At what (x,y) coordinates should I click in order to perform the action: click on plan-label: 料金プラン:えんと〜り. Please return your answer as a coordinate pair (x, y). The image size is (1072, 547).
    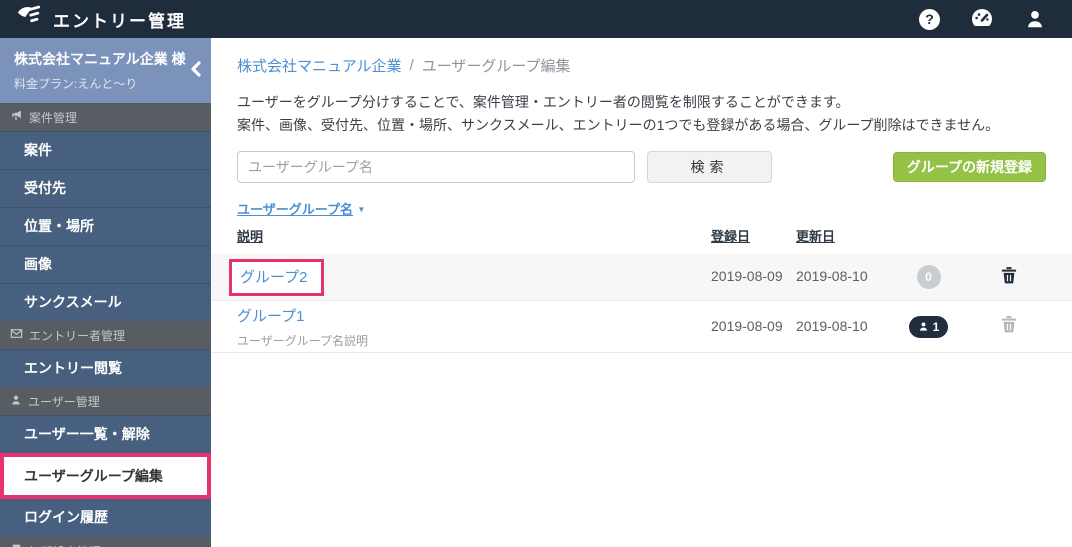
    Looking at the image, I should click on (76, 84).